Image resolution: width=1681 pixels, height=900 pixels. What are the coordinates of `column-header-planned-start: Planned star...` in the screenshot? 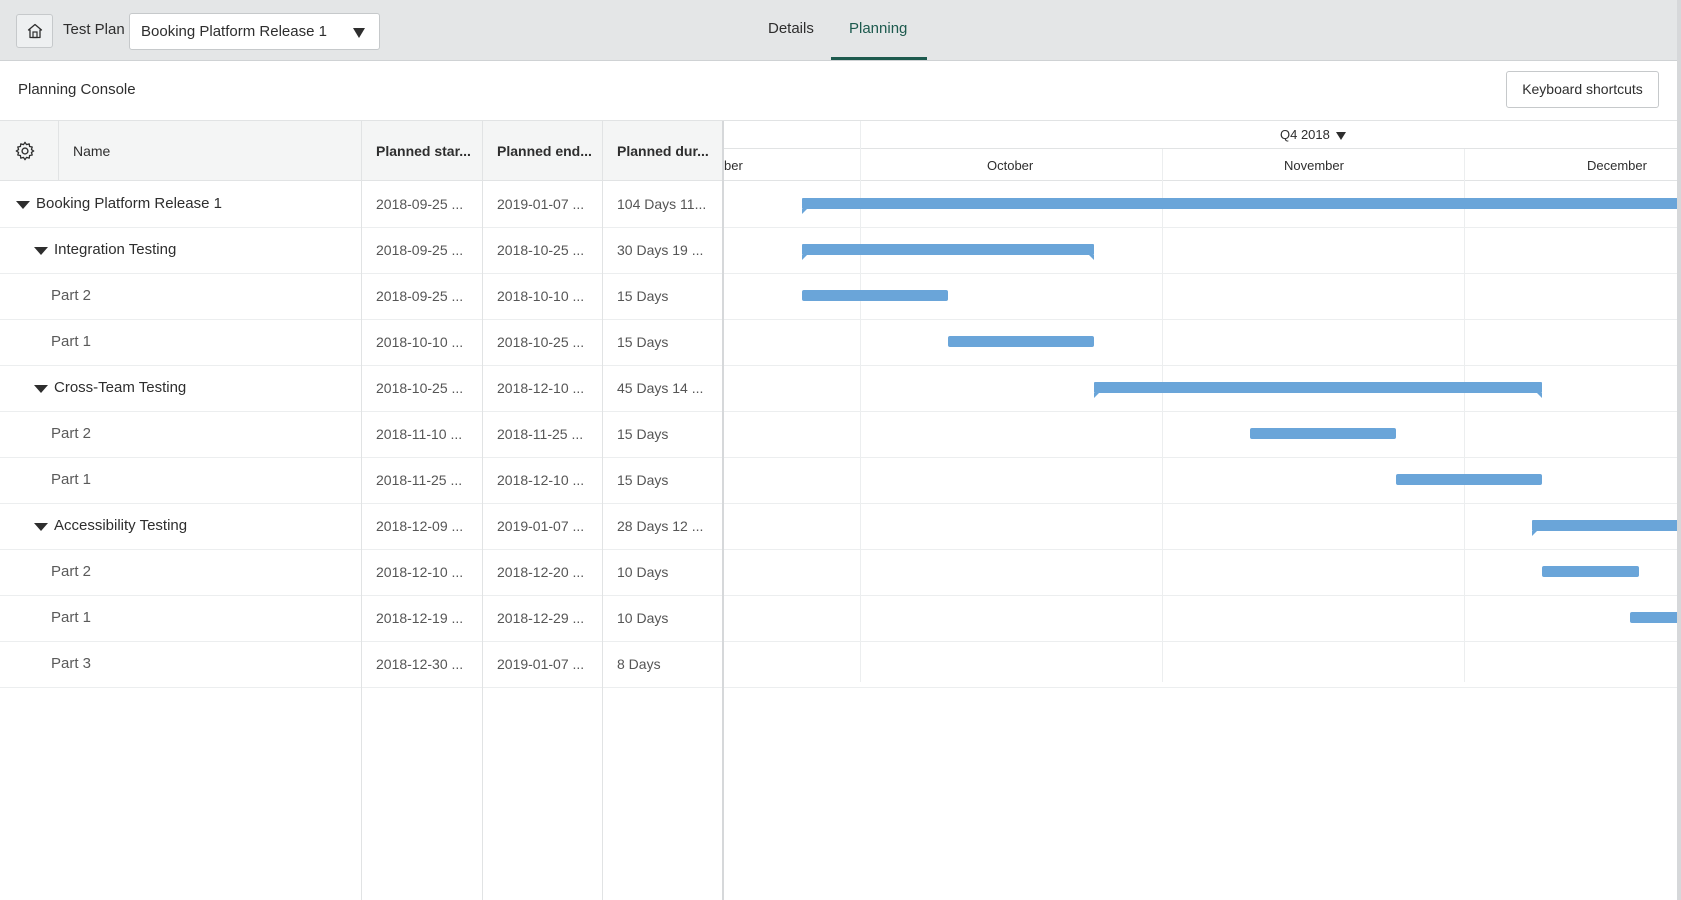 It's located at (423, 151).